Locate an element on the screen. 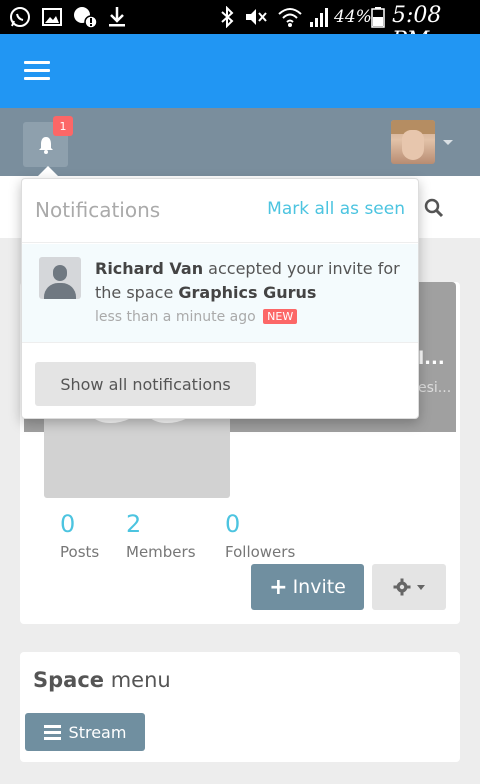 Image resolution: width=480 pixels, height=784 pixels. plus-icon: + is located at coordinates (278, 587).